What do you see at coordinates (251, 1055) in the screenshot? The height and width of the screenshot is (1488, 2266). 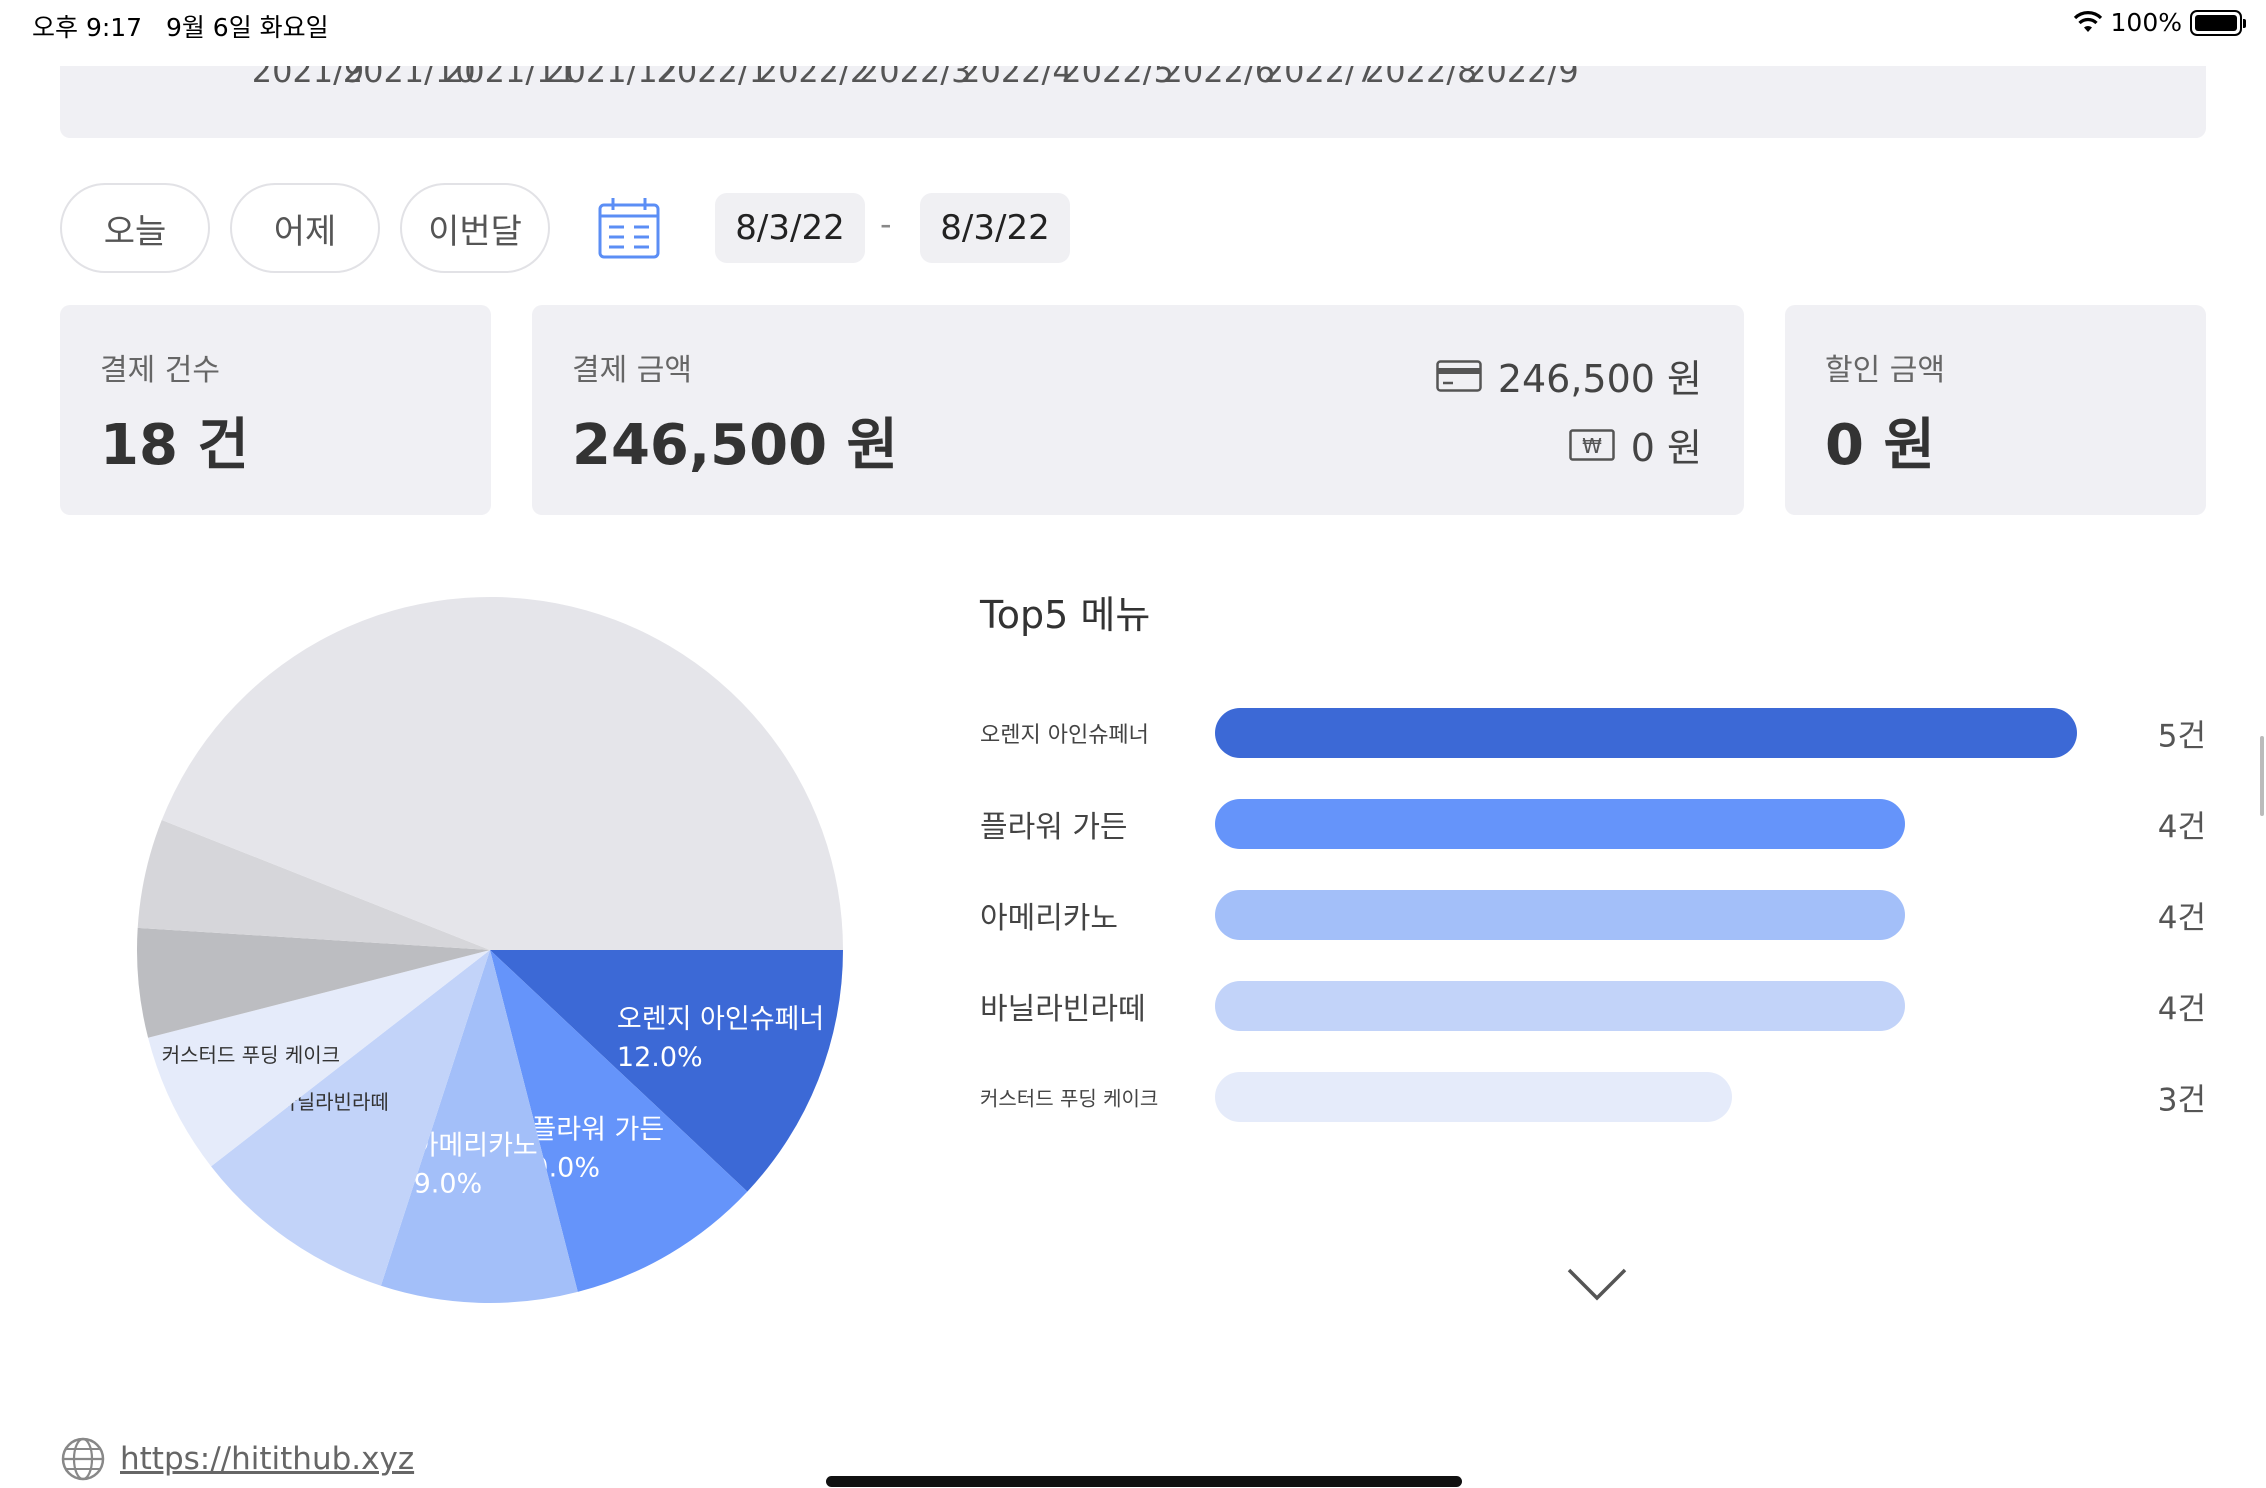 I see `pie-slice-label: 커스터드 푸딩 케이크` at bounding box center [251, 1055].